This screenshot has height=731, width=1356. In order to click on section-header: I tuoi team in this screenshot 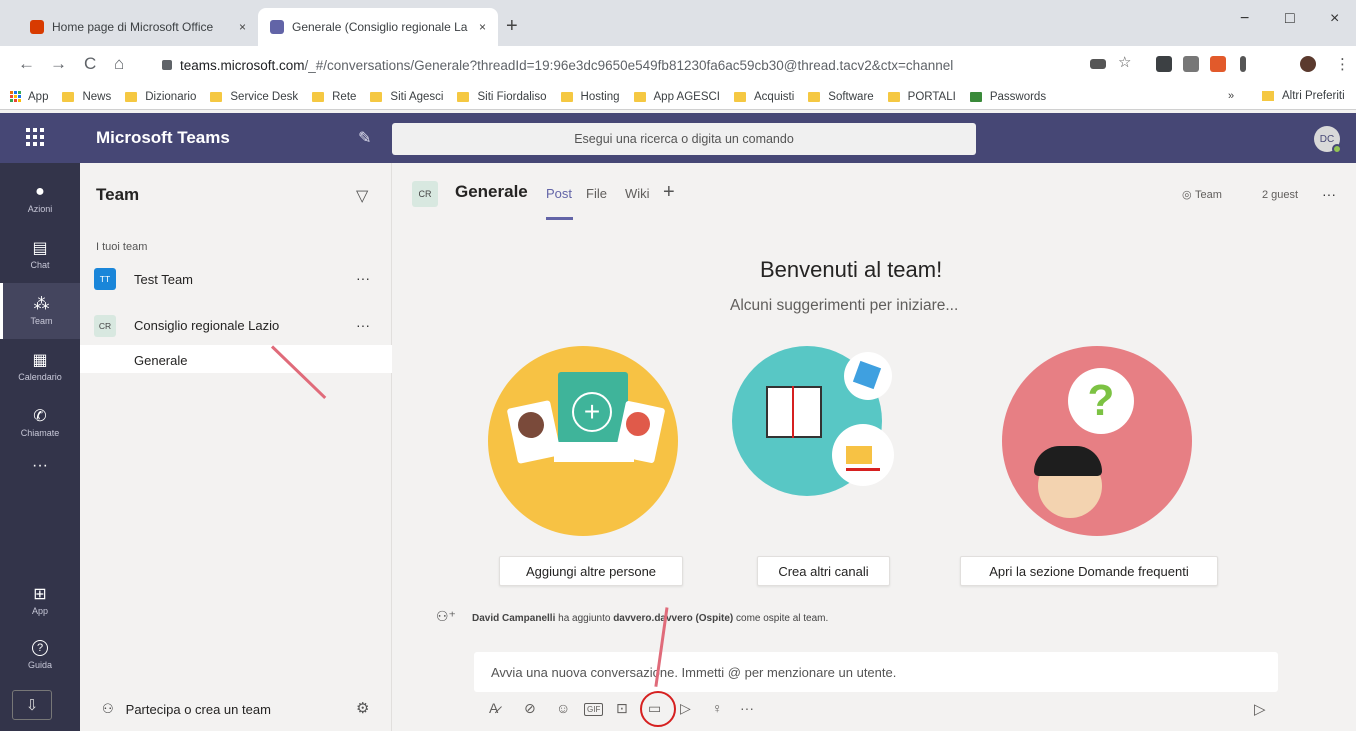, I will do `click(122, 247)`.